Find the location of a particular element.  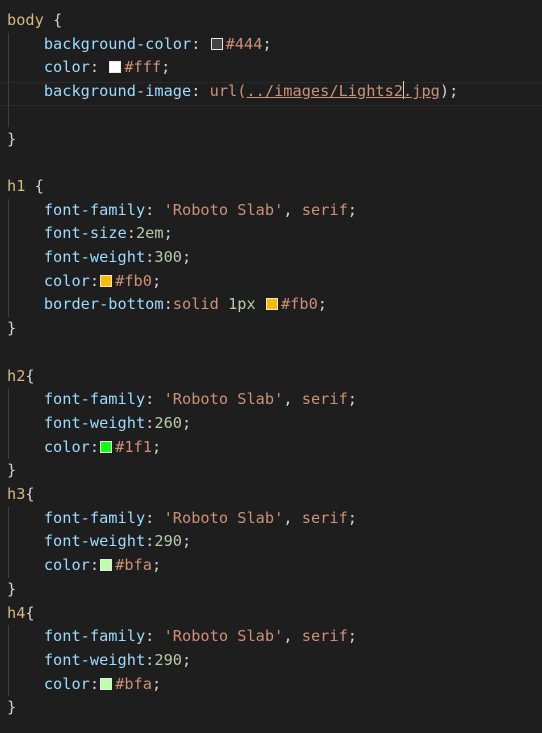

code-token: 290 is located at coordinates (168, 659).